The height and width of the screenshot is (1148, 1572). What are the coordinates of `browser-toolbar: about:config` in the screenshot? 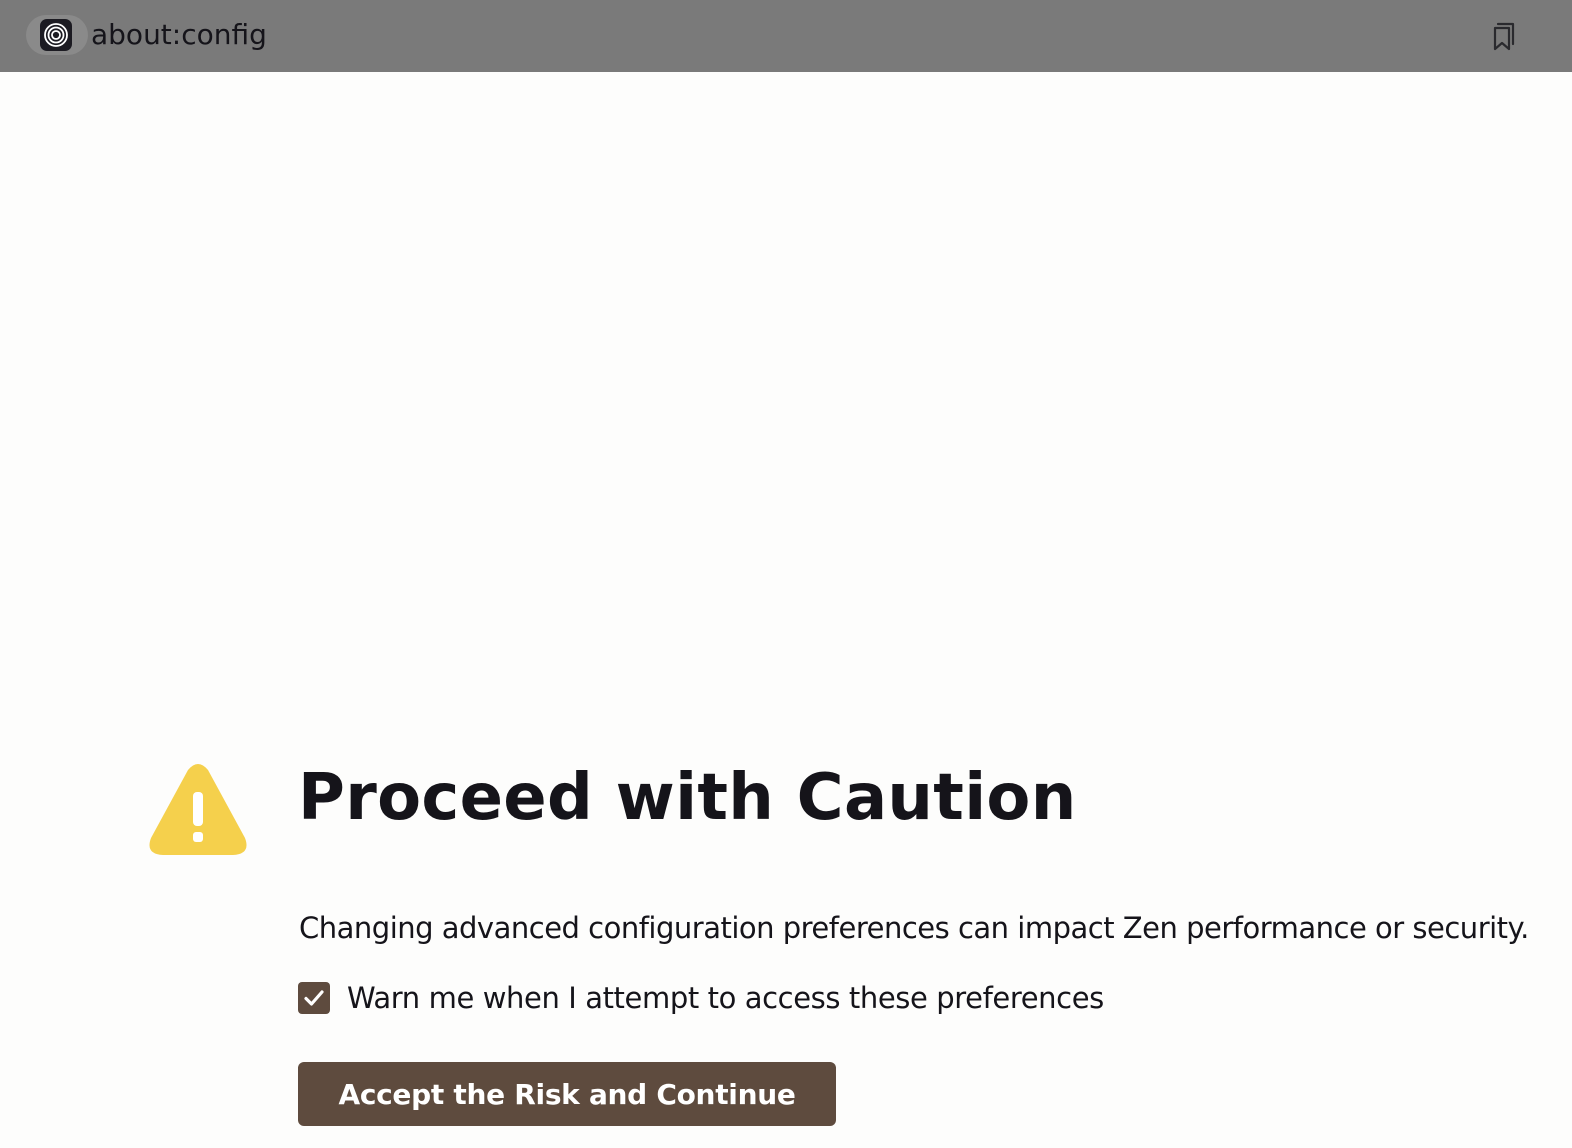 It's located at (786, 36).